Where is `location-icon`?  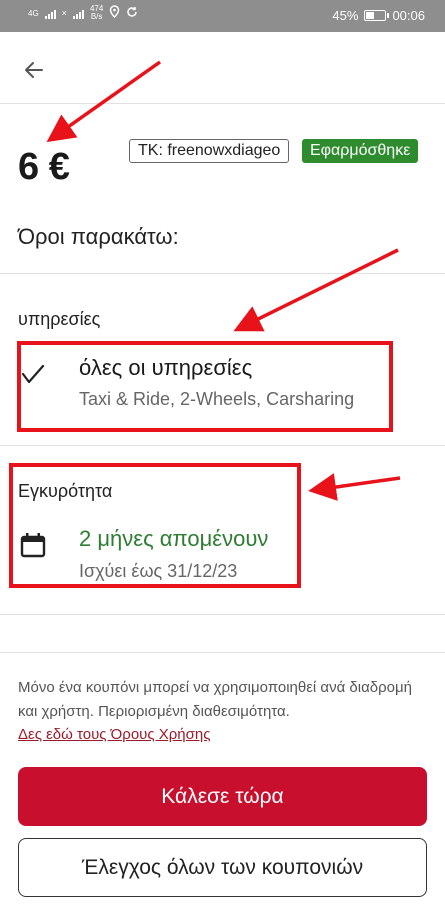 location-icon is located at coordinates (114, 13).